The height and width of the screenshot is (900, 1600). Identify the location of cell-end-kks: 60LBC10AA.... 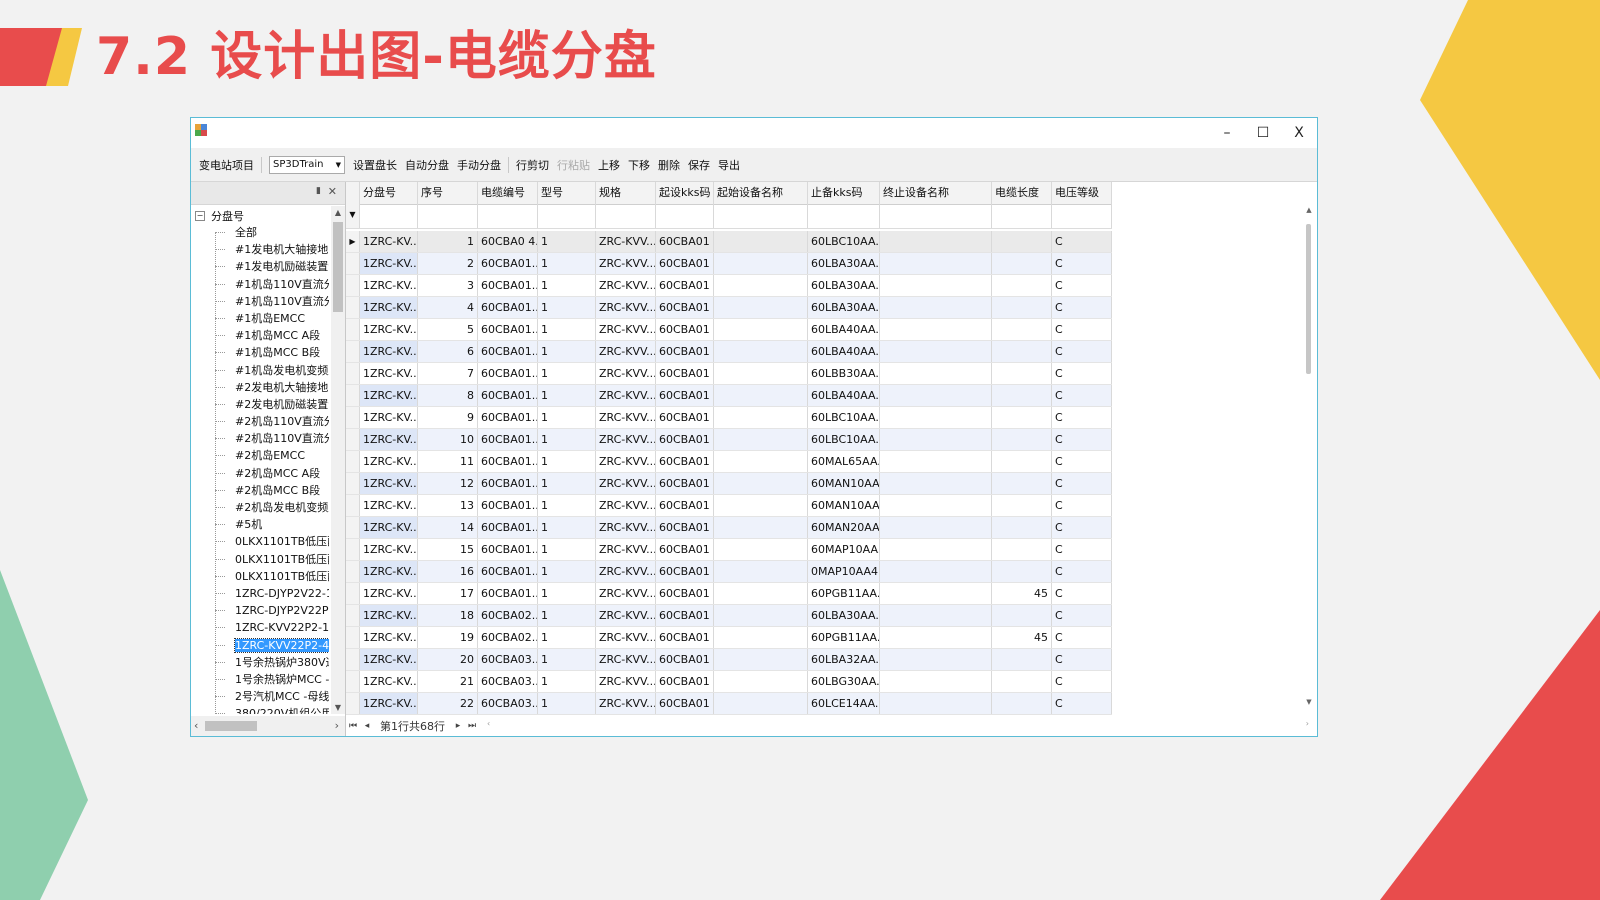
(844, 417).